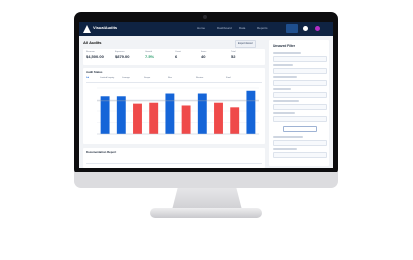 The image size is (413, 260). I want to click on brand-name: VisualAudits, so click(105, 27).